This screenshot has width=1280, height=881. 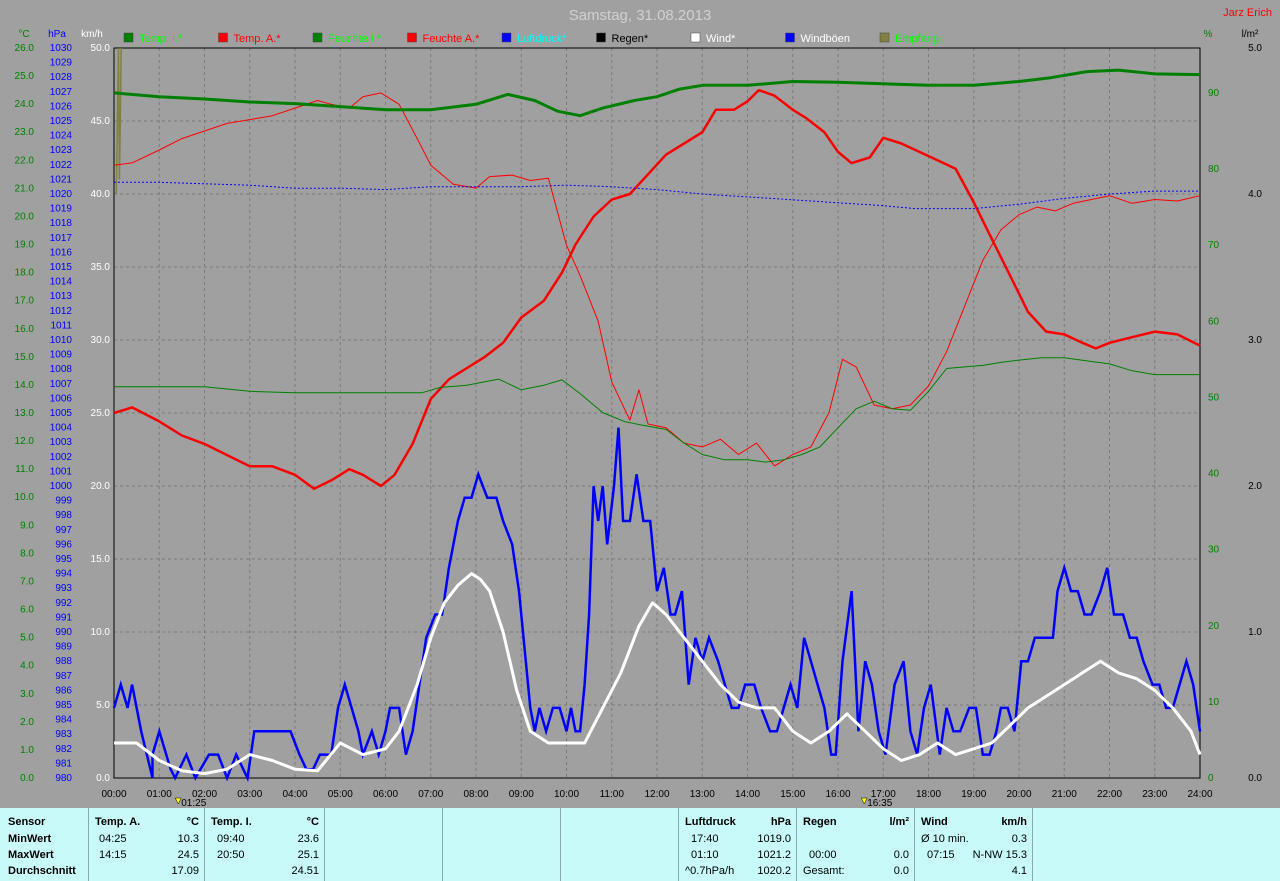 What do you see at coordinates (101, 267) in the screenshot?
I see `wind-tick-label: 35.0` at bounding box center [101, 267].